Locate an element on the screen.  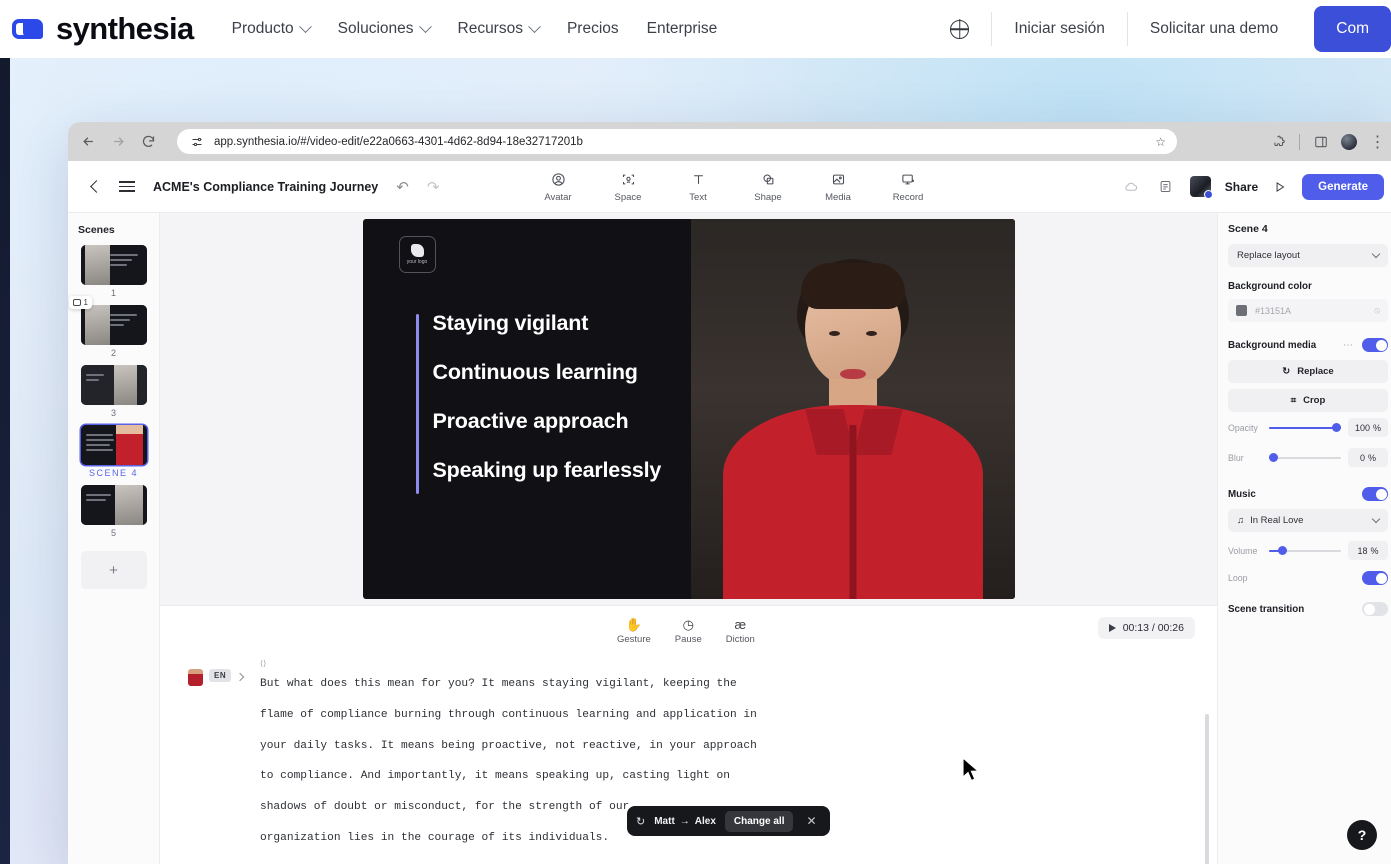
replace-layout-select: Replace layout is located at coordinates (1308, 255).